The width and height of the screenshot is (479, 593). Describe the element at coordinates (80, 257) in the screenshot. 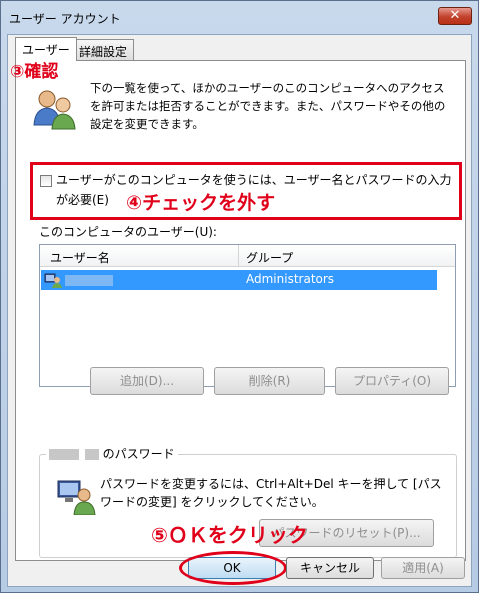

I see `column-username: ユーザー名` at that location.